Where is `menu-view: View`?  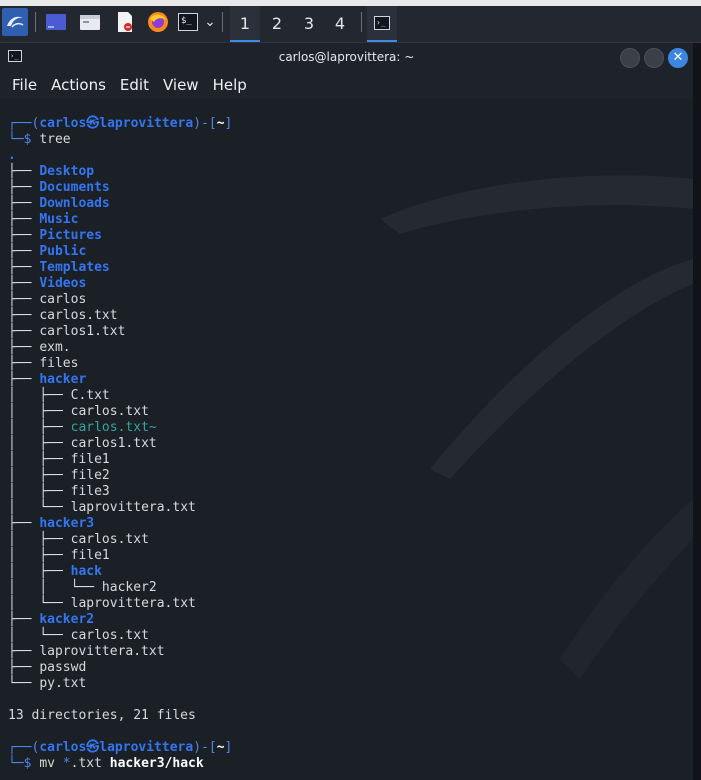
menu-view: View is located at coordinates (181, 85).